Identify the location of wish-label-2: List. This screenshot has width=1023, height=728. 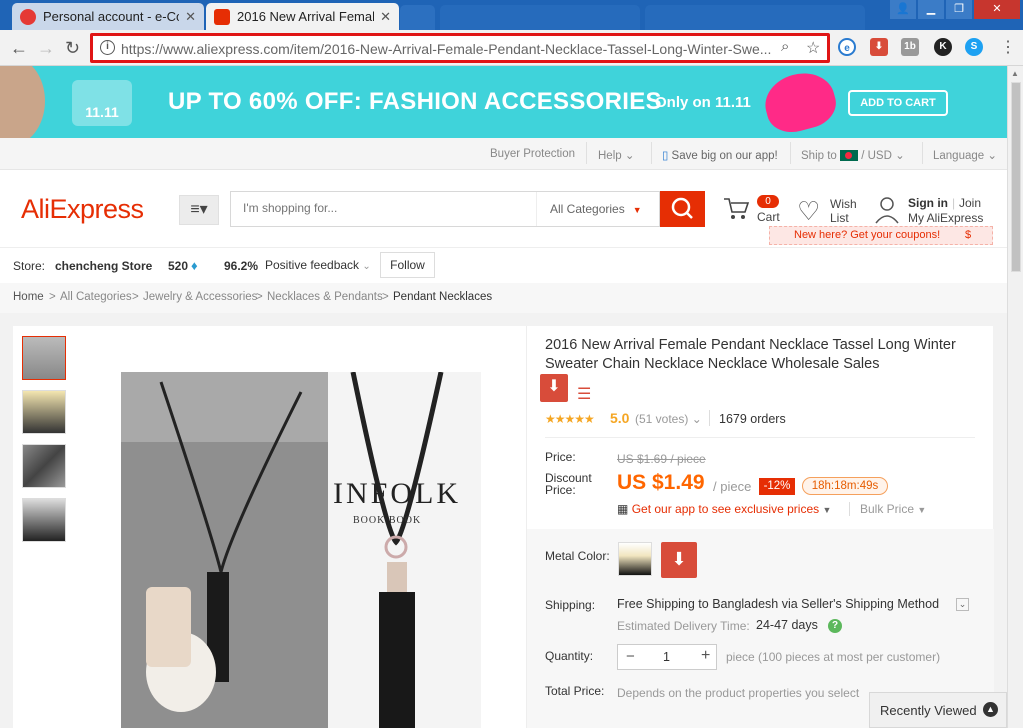
(839, 218).